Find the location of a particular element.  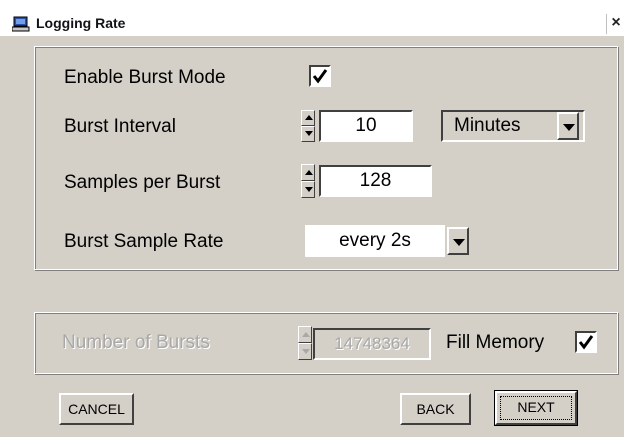

burst-interval-unit-value: Minutes is located at coordinates (487, 125).